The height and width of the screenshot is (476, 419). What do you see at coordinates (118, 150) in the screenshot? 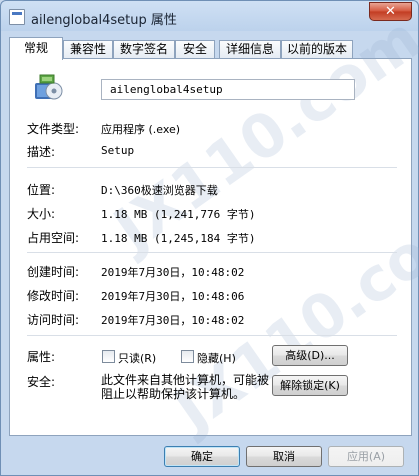
I see `description-value: Setup` at bounding box center [118, 150].